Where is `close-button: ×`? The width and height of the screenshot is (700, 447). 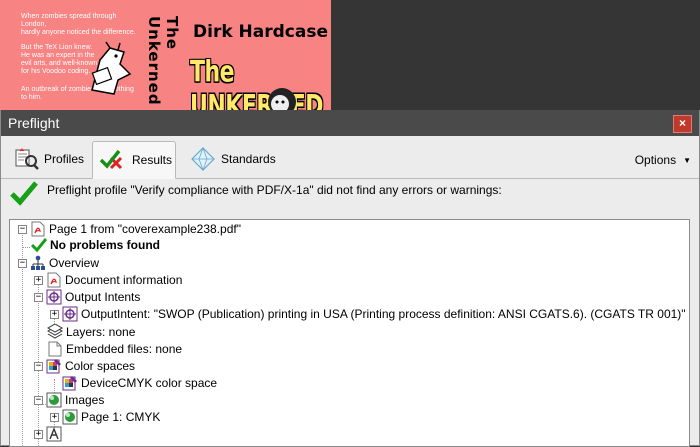 close-button: × is located at coordinates (682, 124).